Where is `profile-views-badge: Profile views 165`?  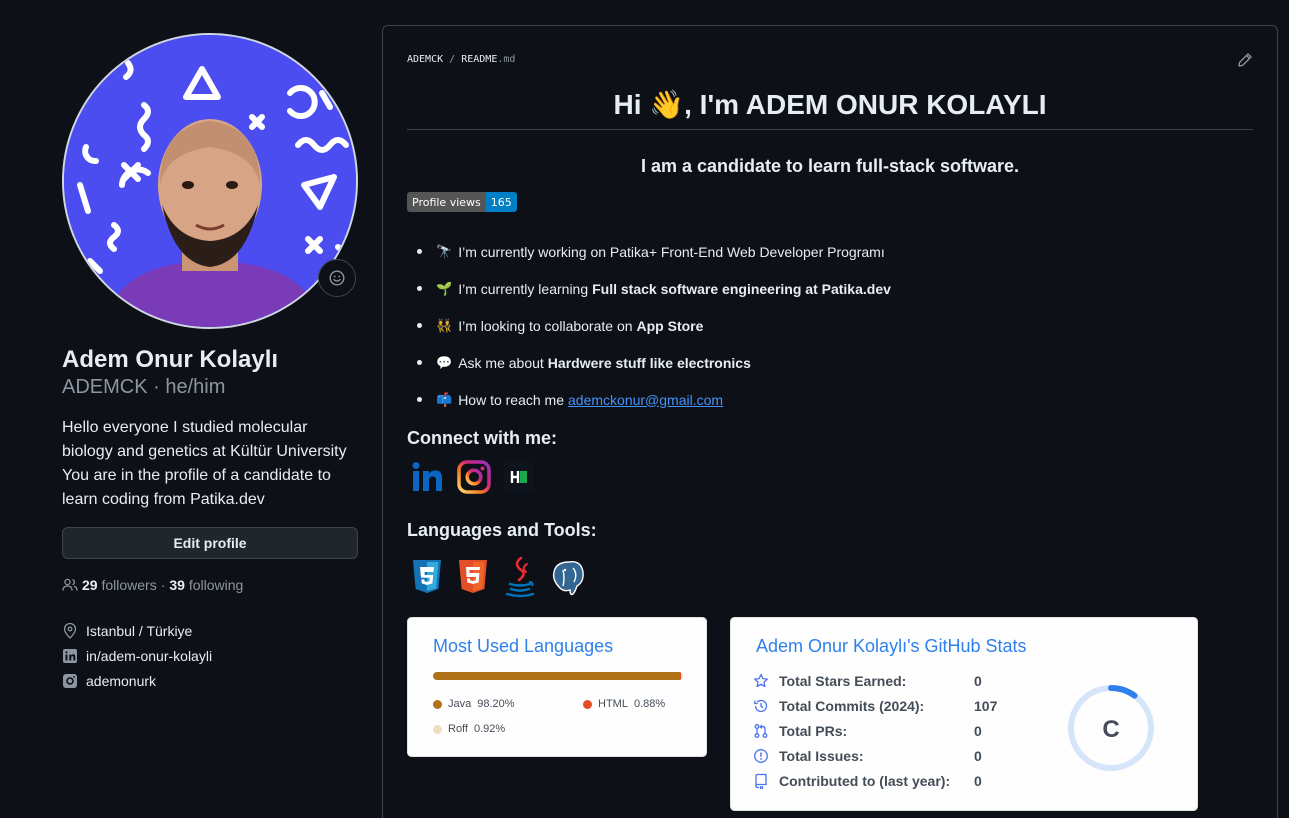 profile-views-badge: Profile views 165 is located at coordinates (462, 202).